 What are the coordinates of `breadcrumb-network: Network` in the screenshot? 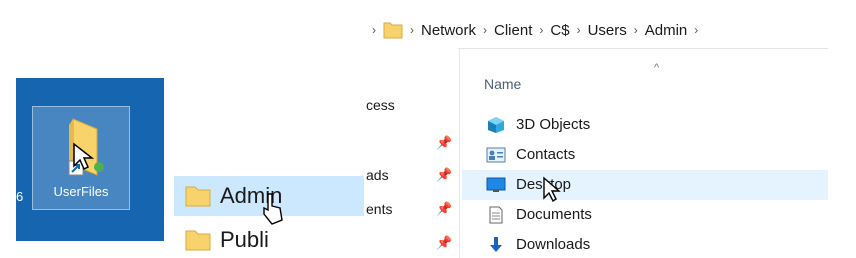 It's located at (448, 30).